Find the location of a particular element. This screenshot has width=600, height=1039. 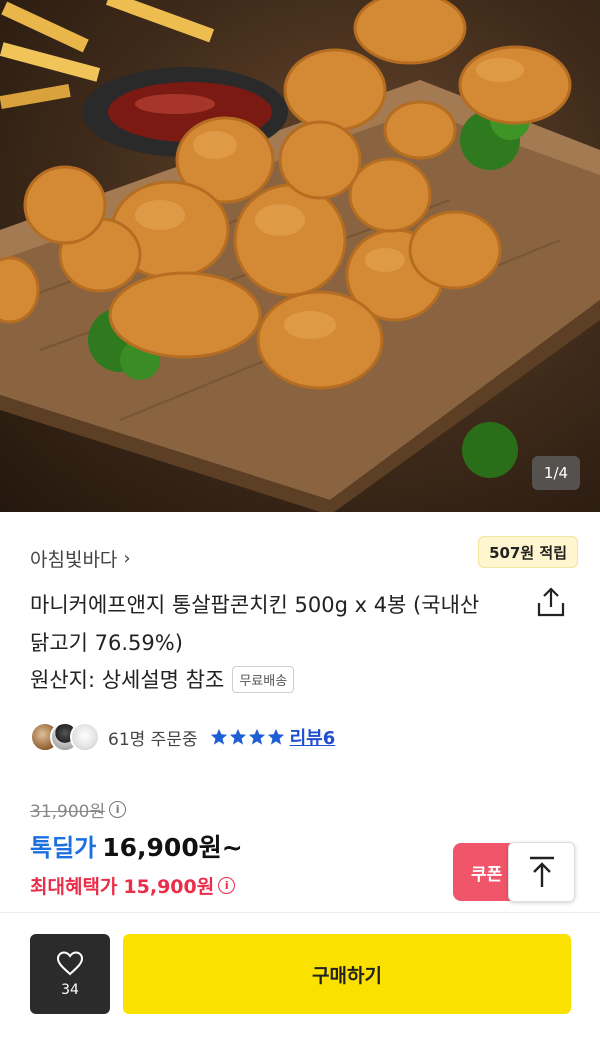

like-button: 34 is located at coordinates (70, 974).